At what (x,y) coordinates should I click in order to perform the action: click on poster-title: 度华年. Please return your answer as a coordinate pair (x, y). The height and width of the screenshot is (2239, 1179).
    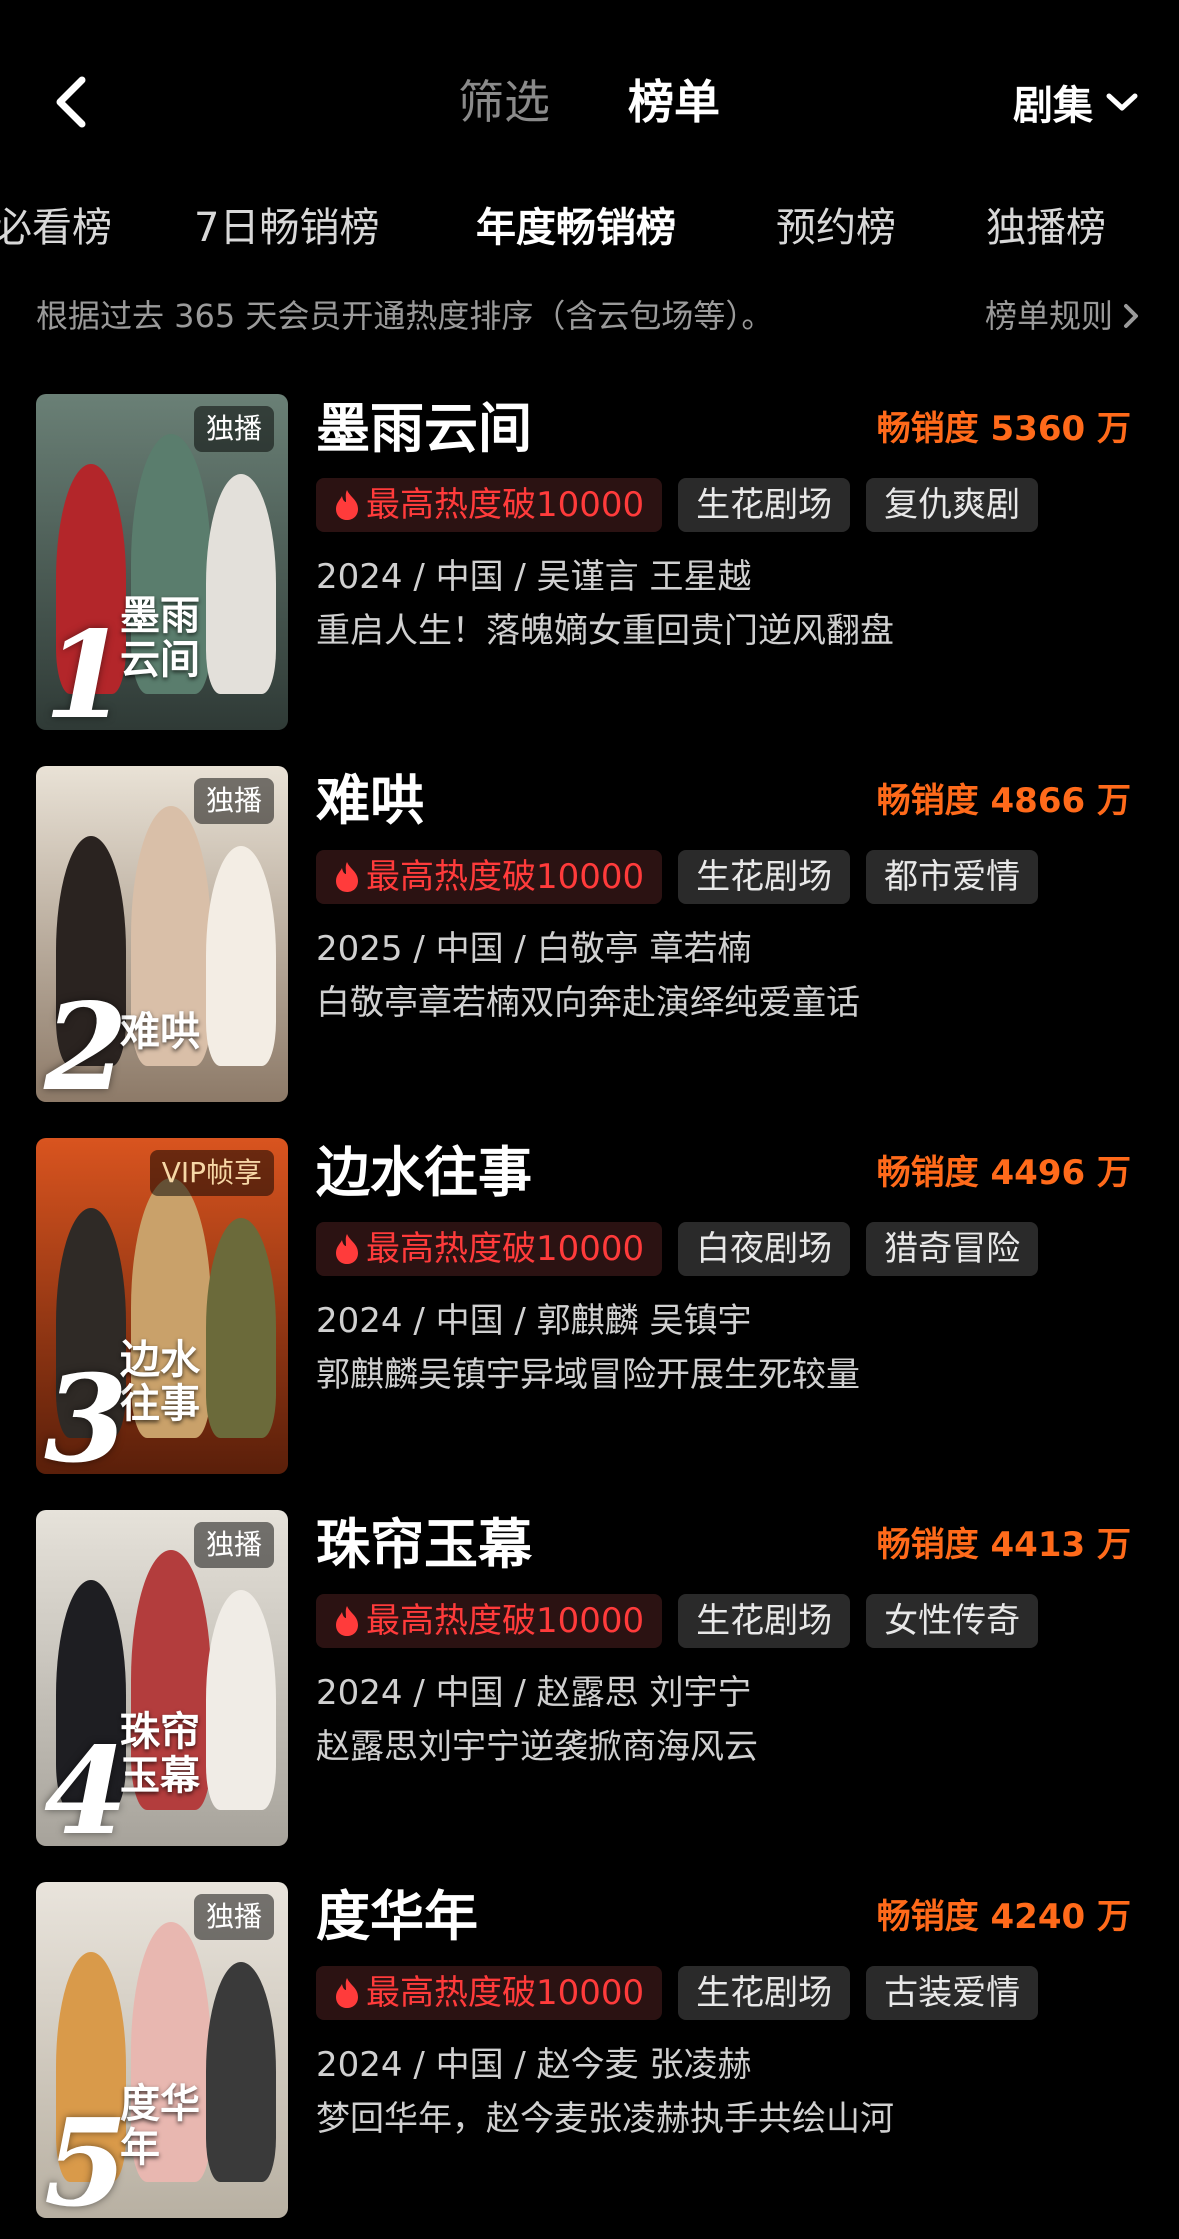
    Looking at the image, I should click on (160, 2126).